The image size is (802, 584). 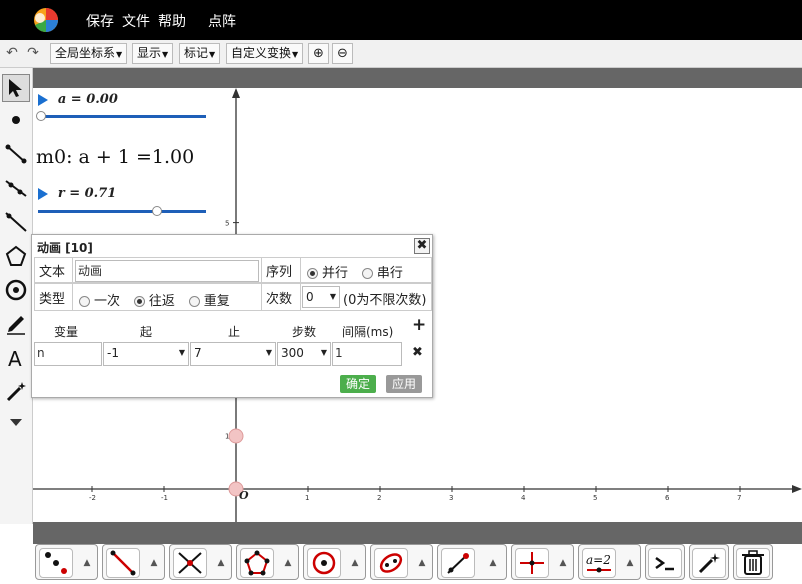 I want to click on segment-red-icon, so click(x=123, y=563).